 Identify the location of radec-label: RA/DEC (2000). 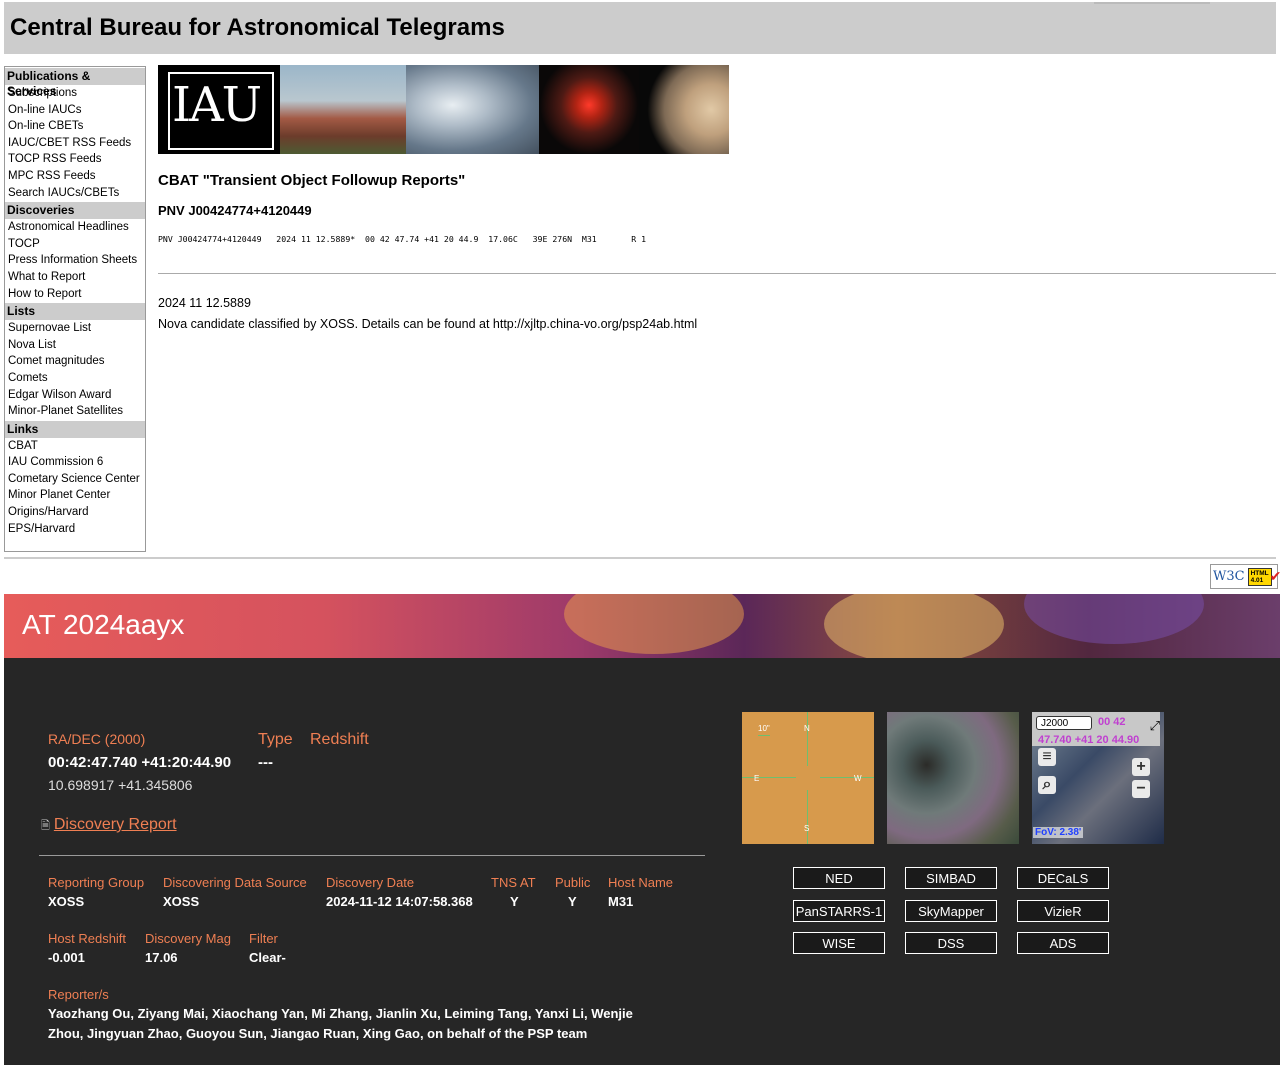
(97, 739).